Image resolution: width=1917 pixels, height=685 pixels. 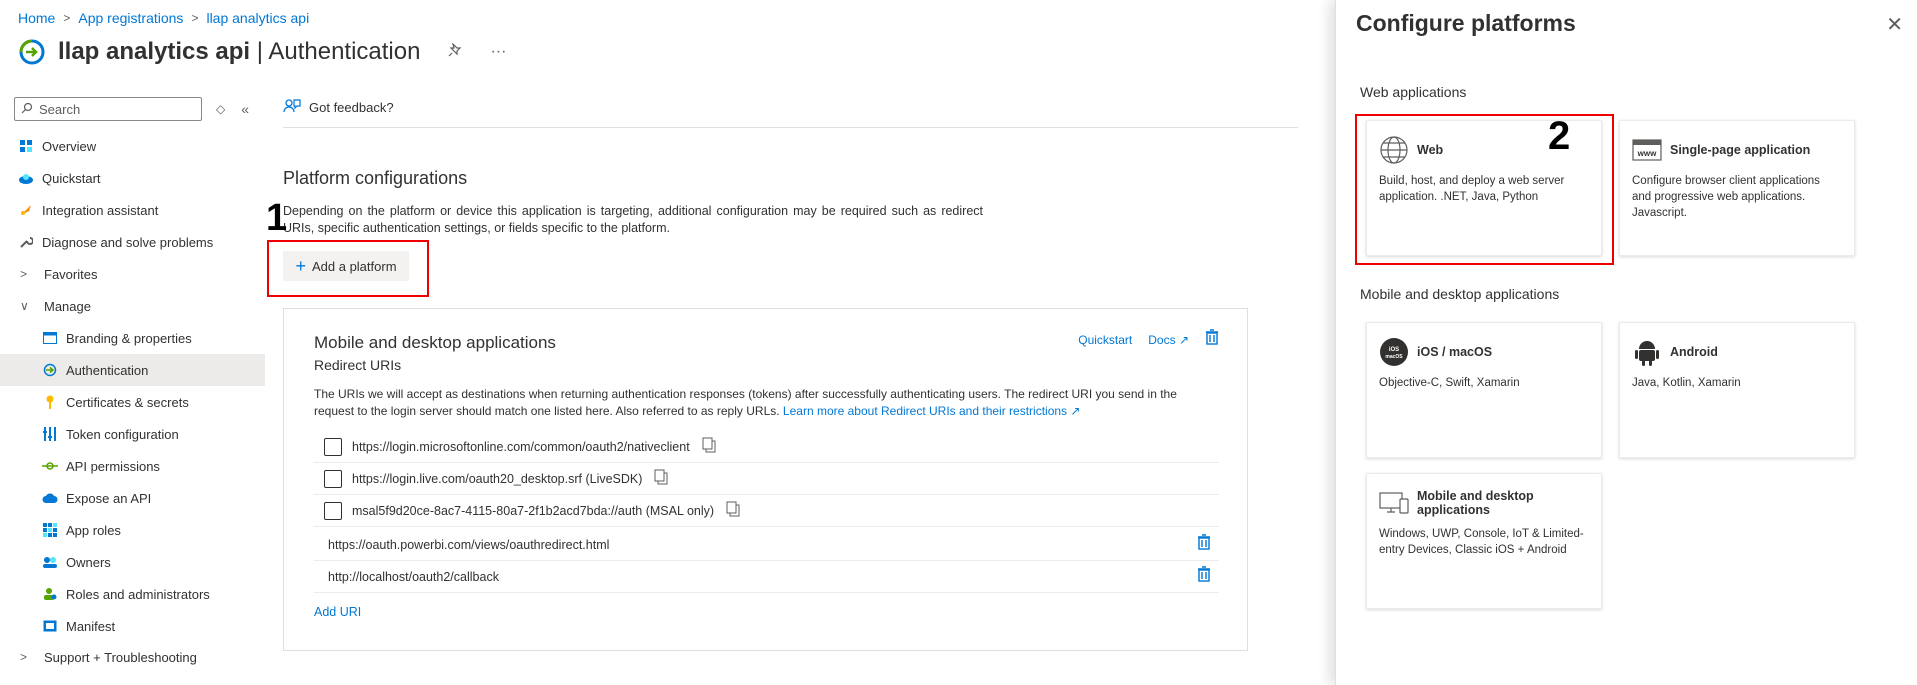 What do you see at coordinates (455, 51) in the screenshot?
I see `pin-icon` at bounding box center [455, 51].